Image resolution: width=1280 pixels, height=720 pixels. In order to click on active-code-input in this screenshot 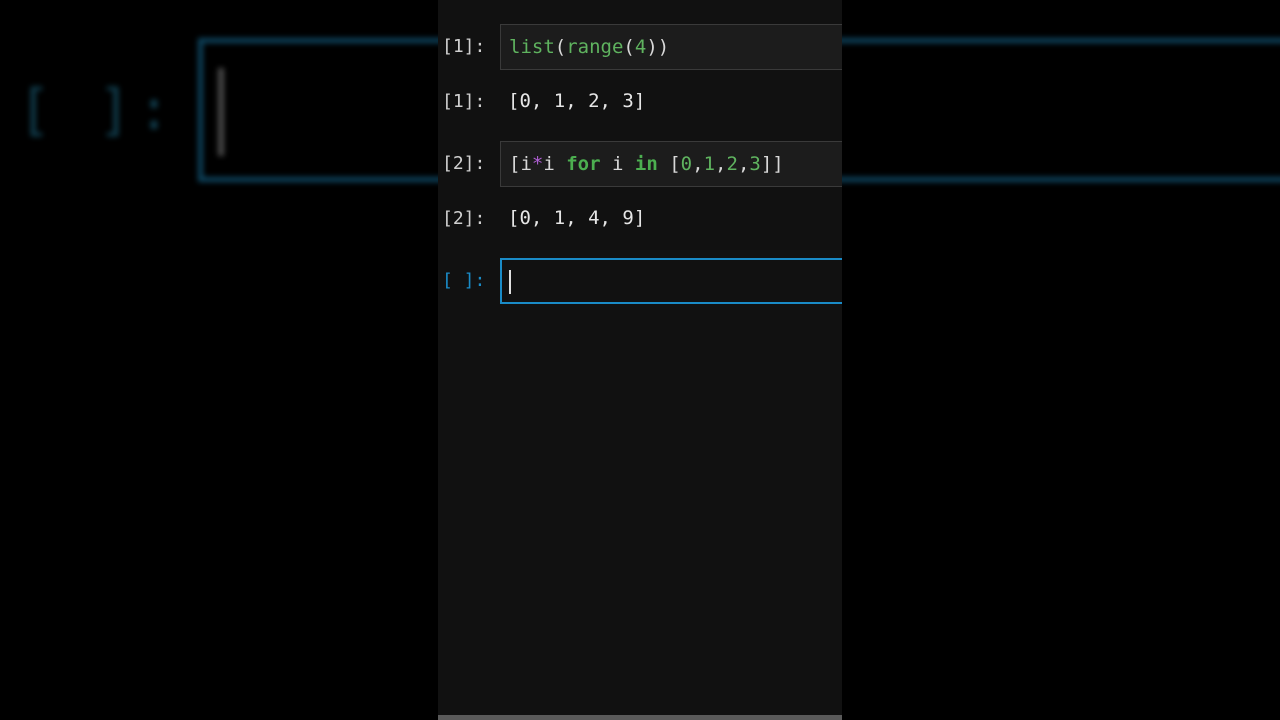, I will do `click(671, 281)`.